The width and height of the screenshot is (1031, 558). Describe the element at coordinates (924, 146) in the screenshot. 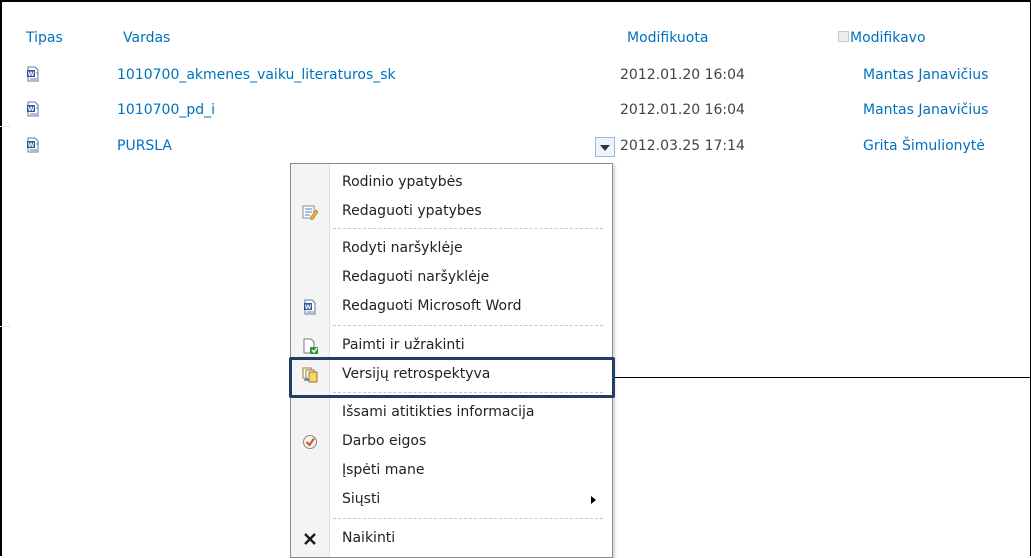

I see `modified-by-link: Grita Šimulionytė` at that location.